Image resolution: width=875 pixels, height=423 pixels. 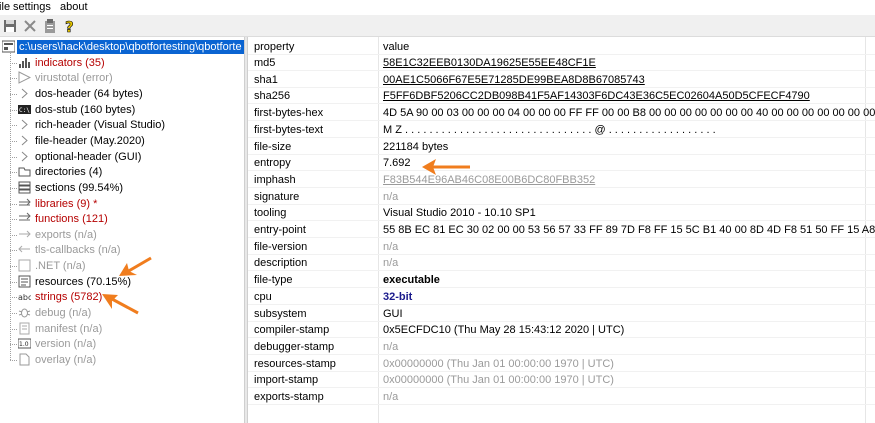 What do you see at coordinates (25, 78) in the screenshot?
I see `virustotal-icon` at bounding box center [25, 78].